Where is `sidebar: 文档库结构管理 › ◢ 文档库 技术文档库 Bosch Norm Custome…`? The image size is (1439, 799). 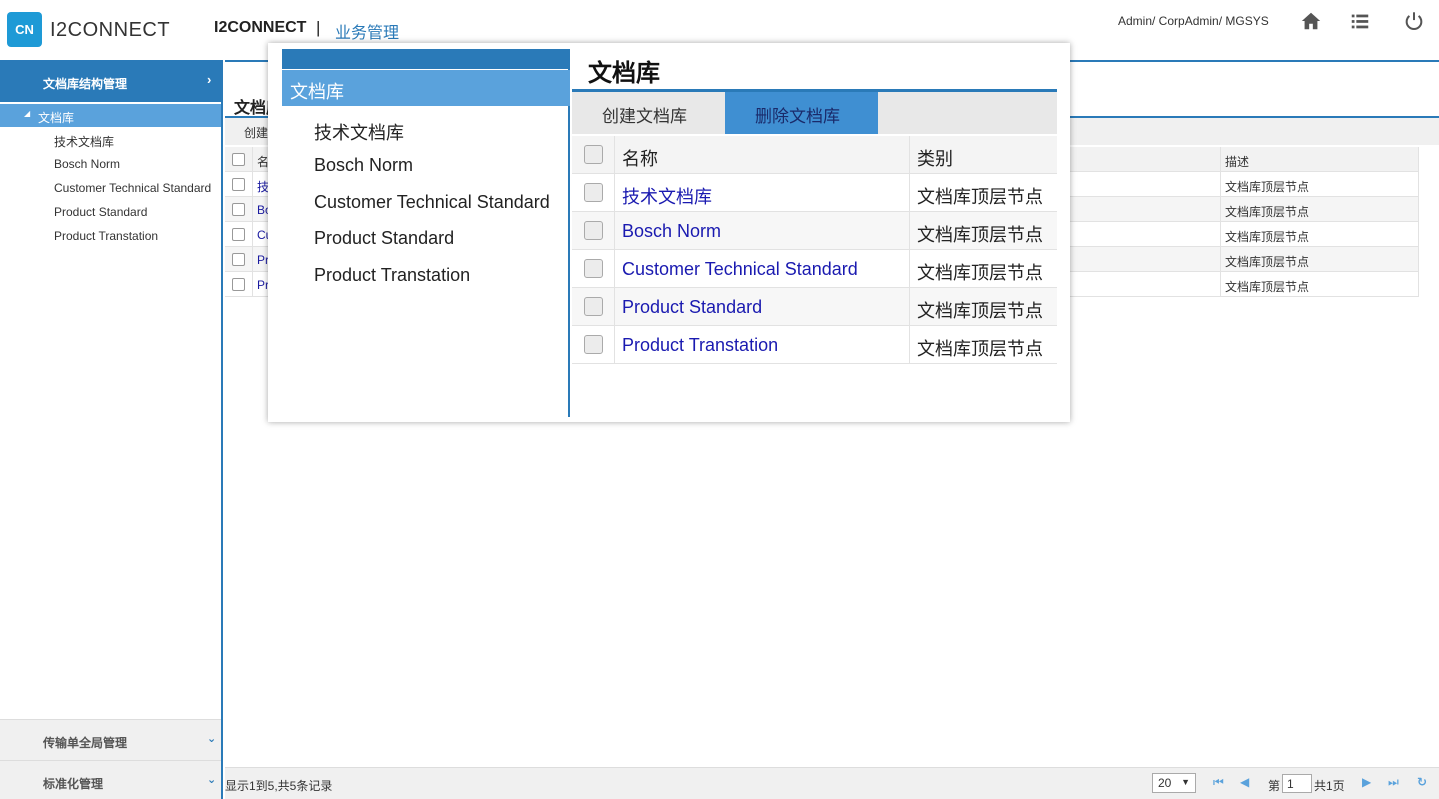
sidebar: 文档库结构管理 › ◢ 文档库 技术文档库 Bosch Norm Custome… is located at coordinates (111, 429).